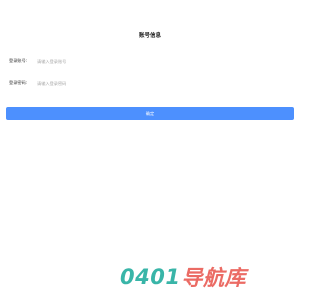 The image size is (320, 300). What do you see at coordinates (149, 36) in the screenshot?
I see `page-title: 账号信息` at bounding box center [149, 36].